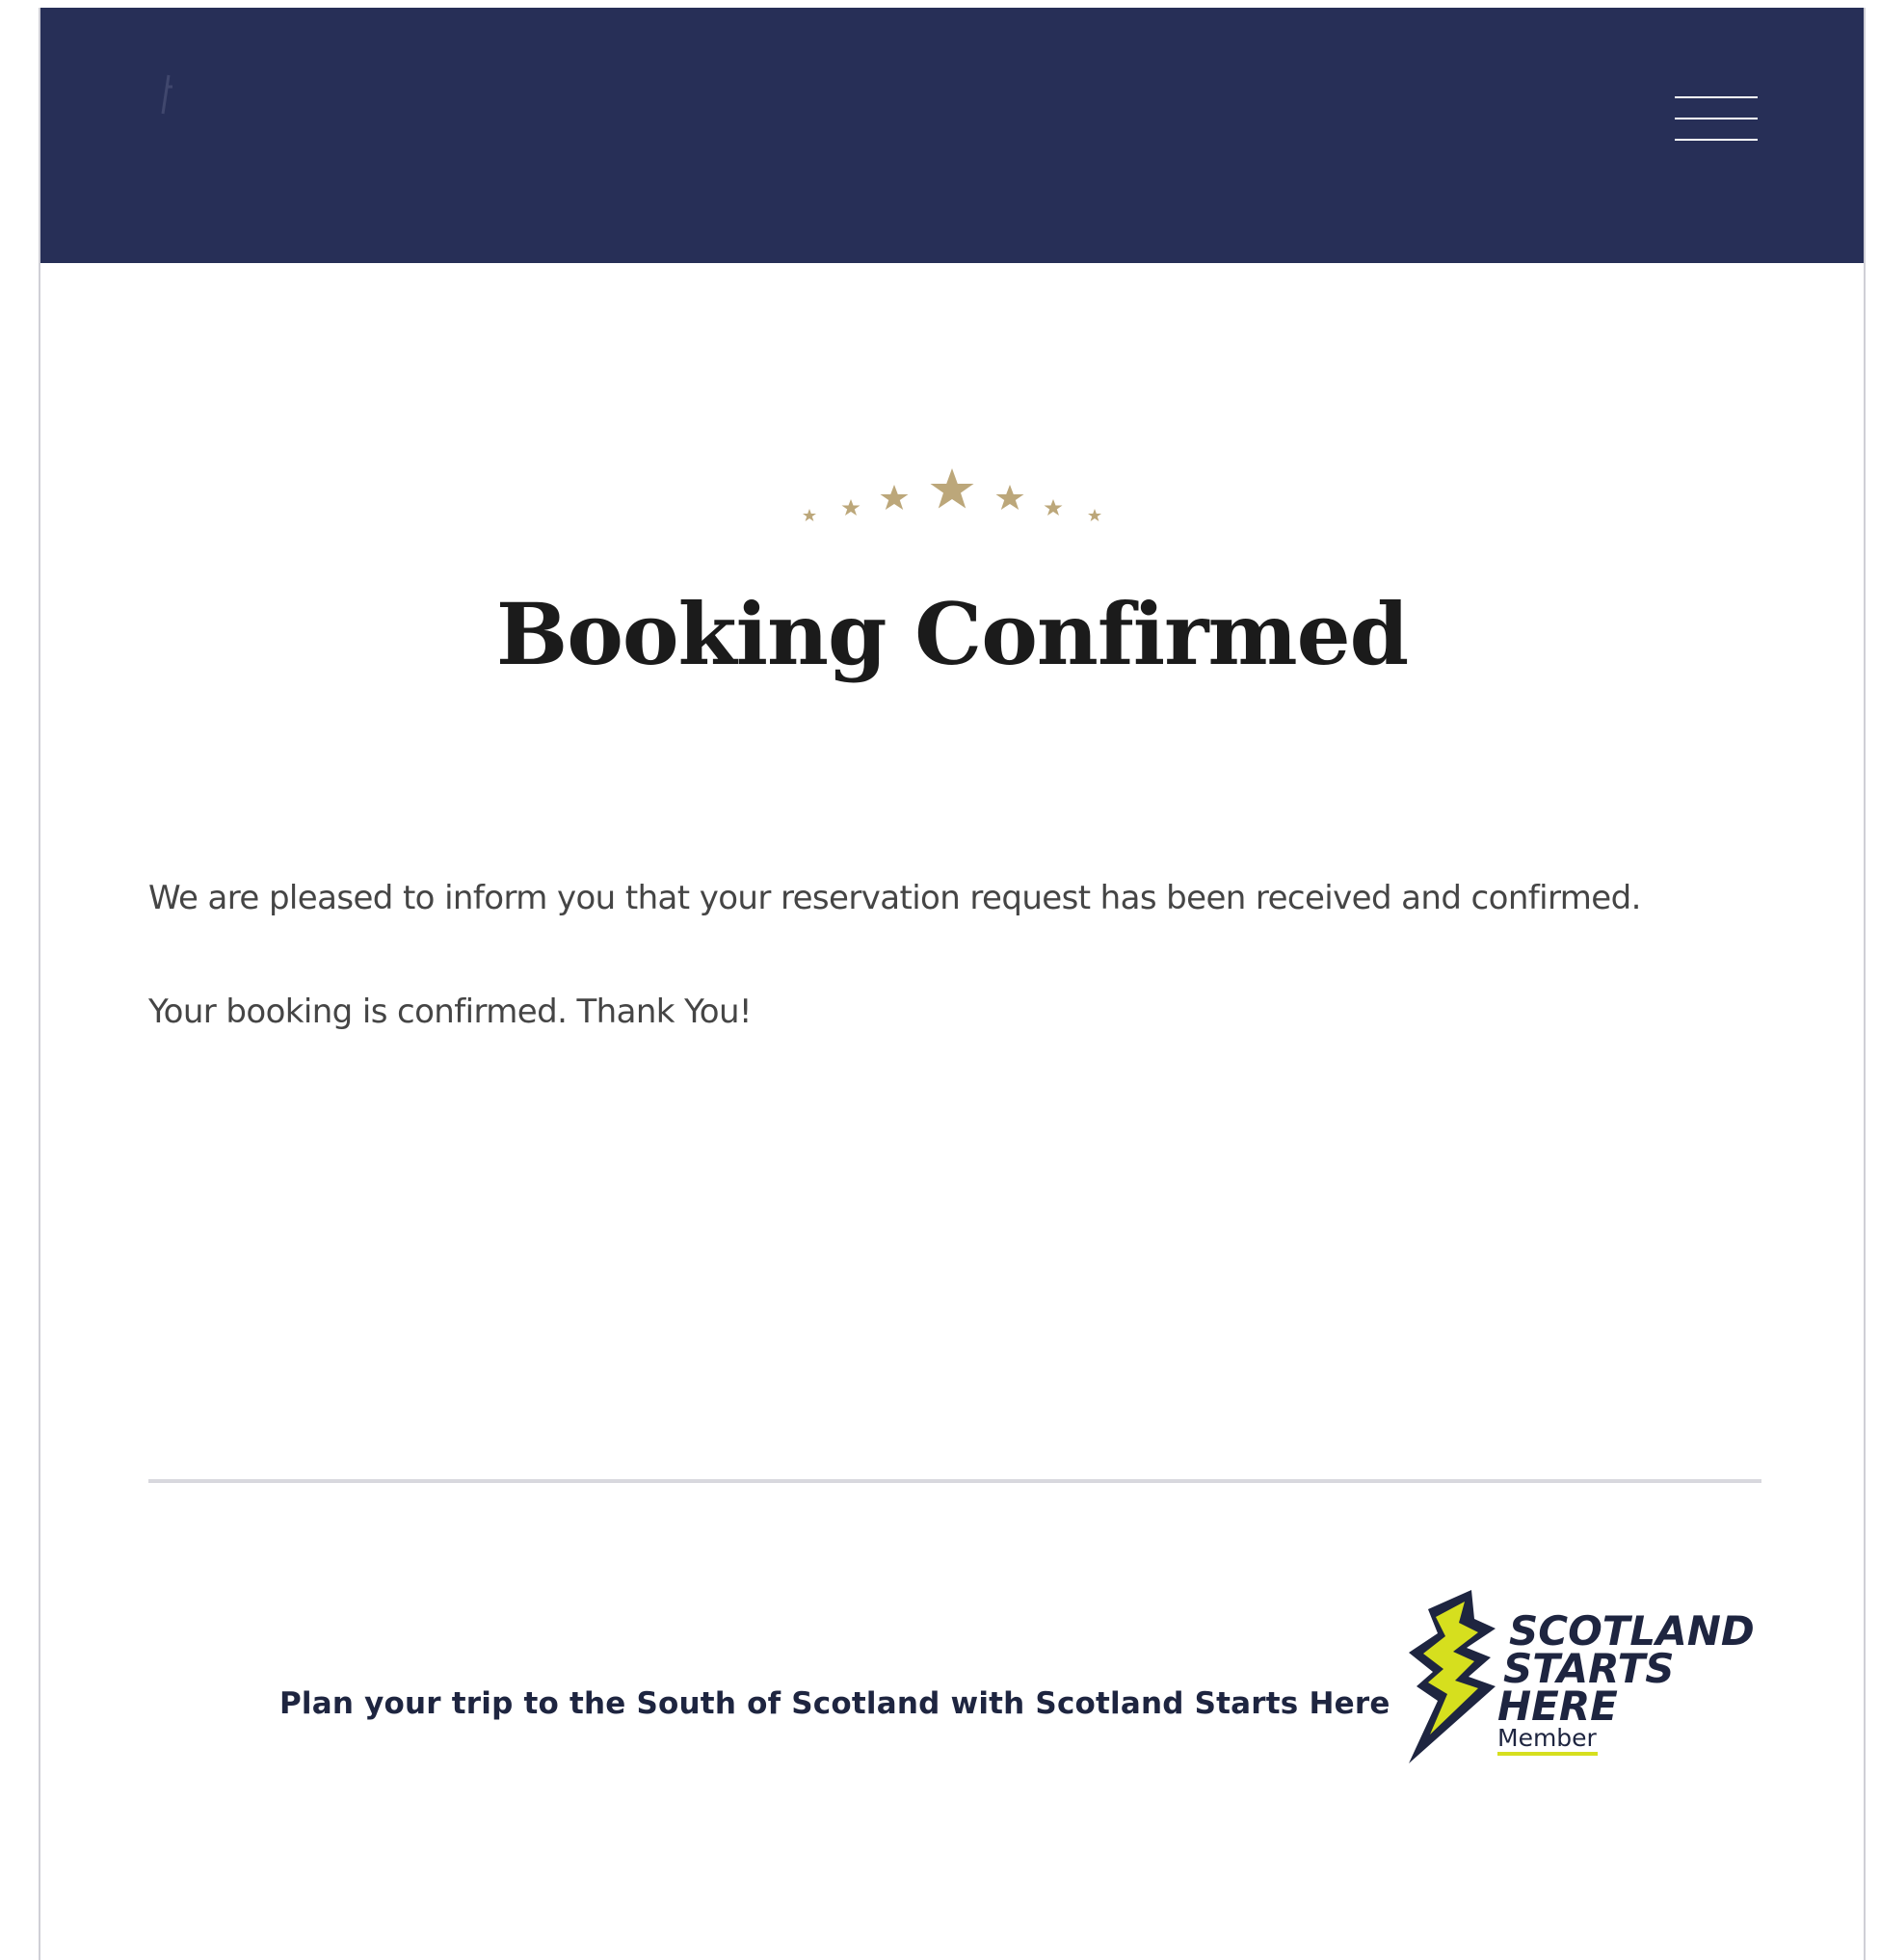 The image size is (1880, 1960). What do you see at coordinates (952, 135) in the screenshot?
I see `site-header` at bounding box center [952, 135].